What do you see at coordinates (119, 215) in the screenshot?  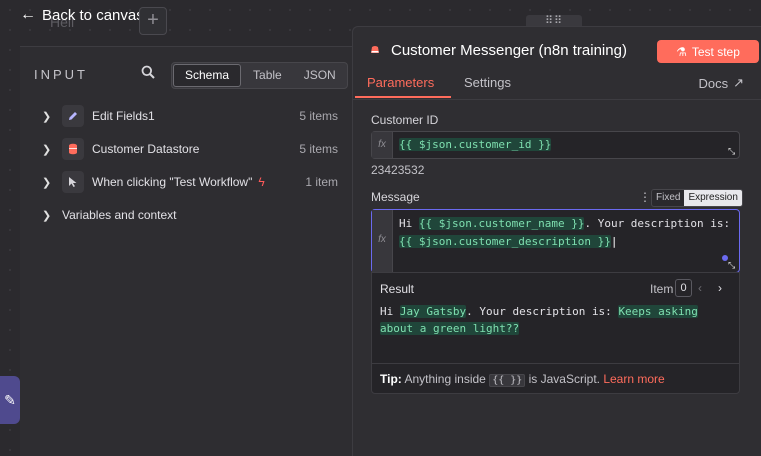 I see `variables-label: Variables and context` at bounding box center [119, 215].